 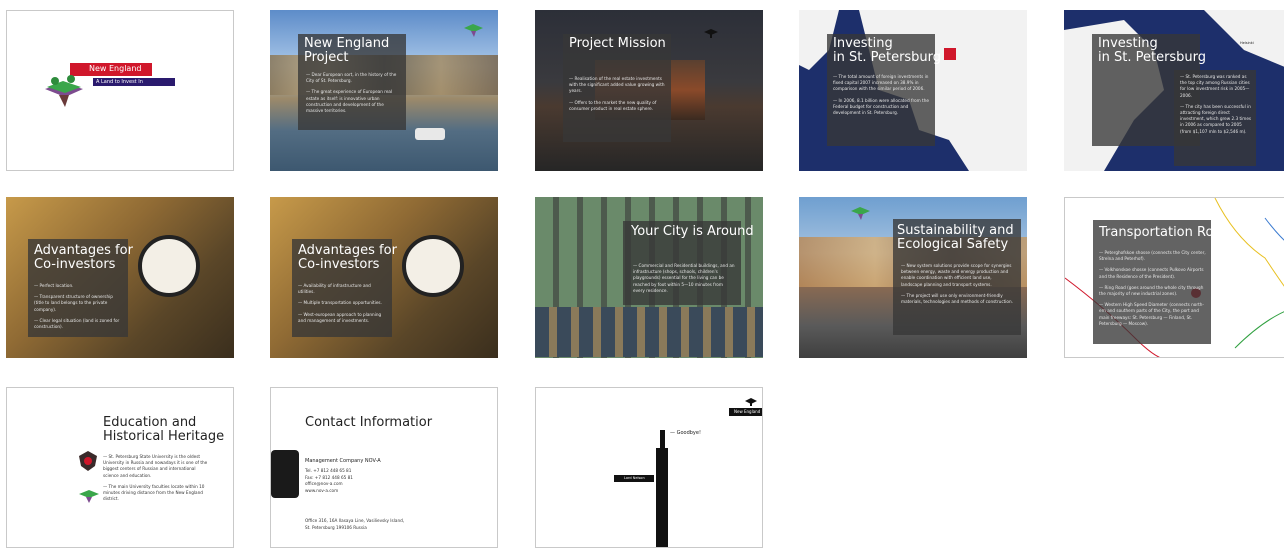 What do you see at coordinates (119, 82) in the screenshot?
I see `slide-subtitle: A Land to Invest In` at bounding box center [119, 82].